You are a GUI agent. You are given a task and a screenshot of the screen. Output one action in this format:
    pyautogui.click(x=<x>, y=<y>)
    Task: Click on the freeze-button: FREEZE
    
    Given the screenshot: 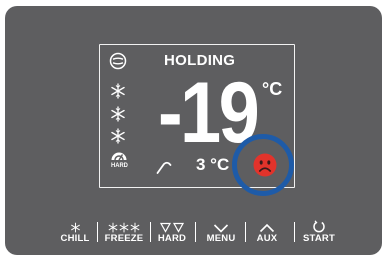 What is the action you would take?
    pyautogui.click(x=124, y=230)
    